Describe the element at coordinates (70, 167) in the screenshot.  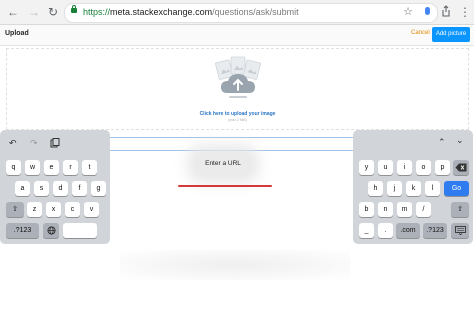
I see `key-r: r` at that location.